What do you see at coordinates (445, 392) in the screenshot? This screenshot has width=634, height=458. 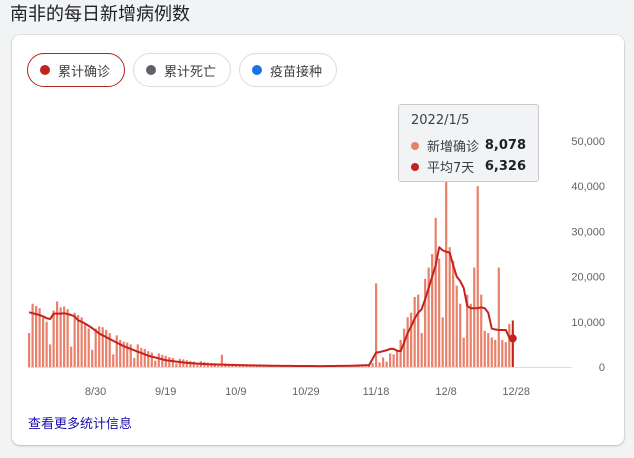 I see `x-tick-label: 12/8` at bounding box center [445, 392].